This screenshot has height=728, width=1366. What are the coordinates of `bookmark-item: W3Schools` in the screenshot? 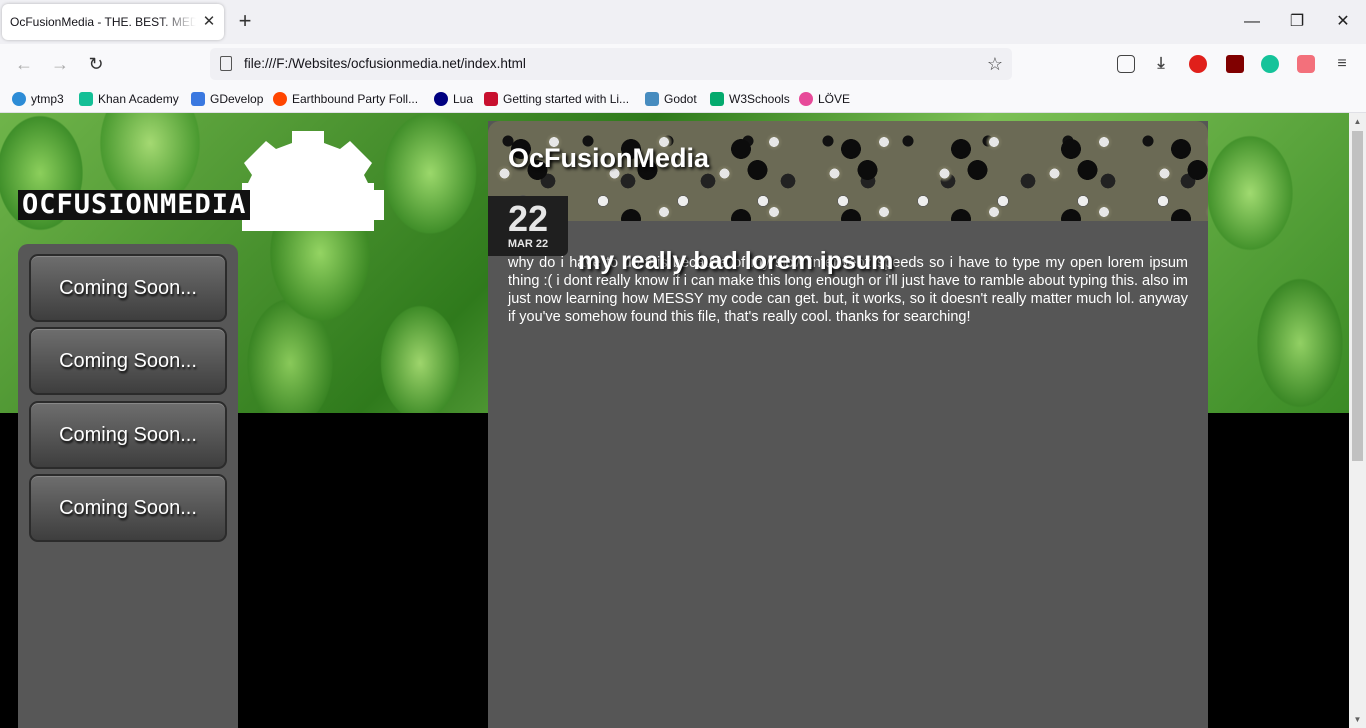 It's located at (750, 99).